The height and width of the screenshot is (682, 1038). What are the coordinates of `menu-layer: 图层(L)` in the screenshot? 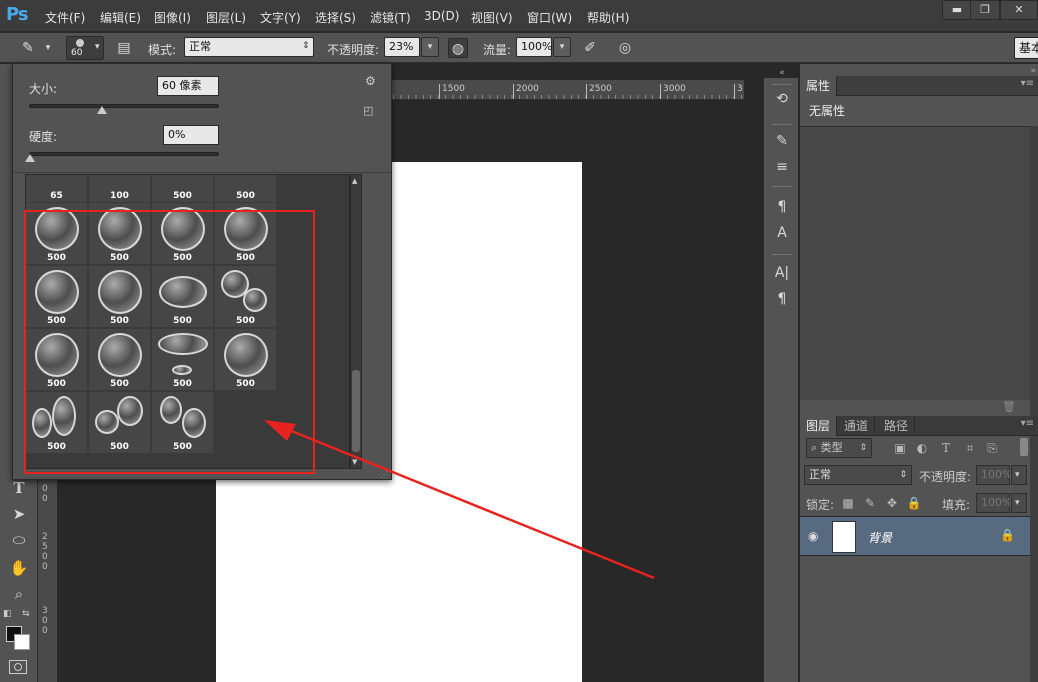 It's located at (226, 17).